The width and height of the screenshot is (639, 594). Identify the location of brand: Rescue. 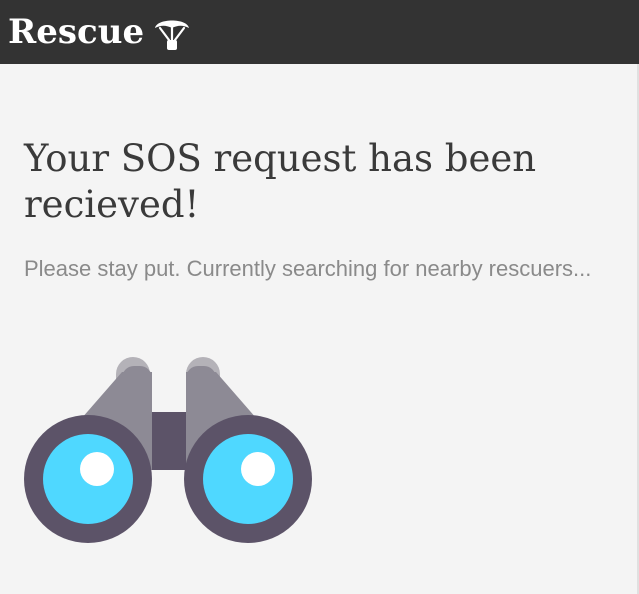
(100, 32).